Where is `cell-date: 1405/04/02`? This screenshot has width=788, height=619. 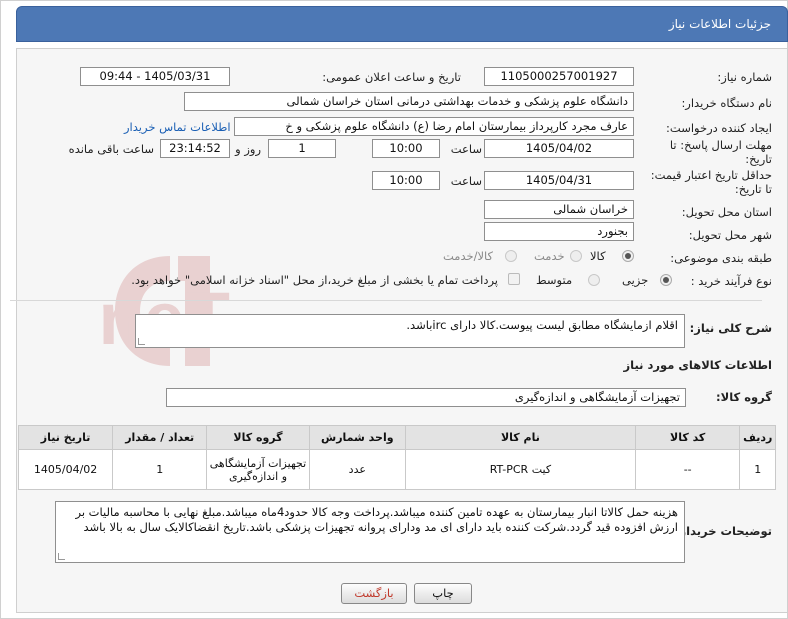 cell-date: 1405/04/02 is located at coordinates (65, 469).